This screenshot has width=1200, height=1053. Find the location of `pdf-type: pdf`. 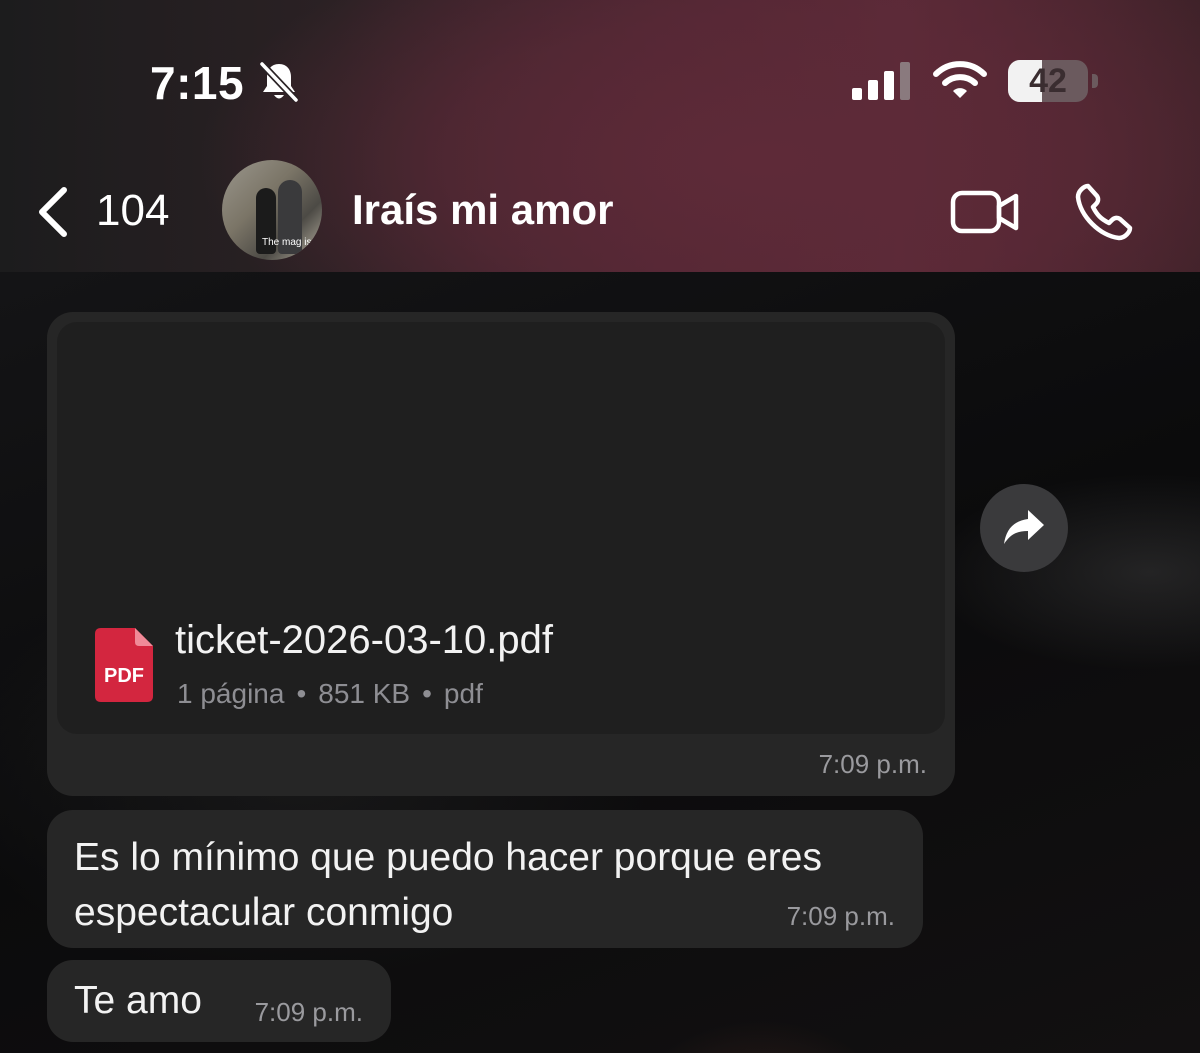

pdf-type: pdf is located at coordinates (463, 693).